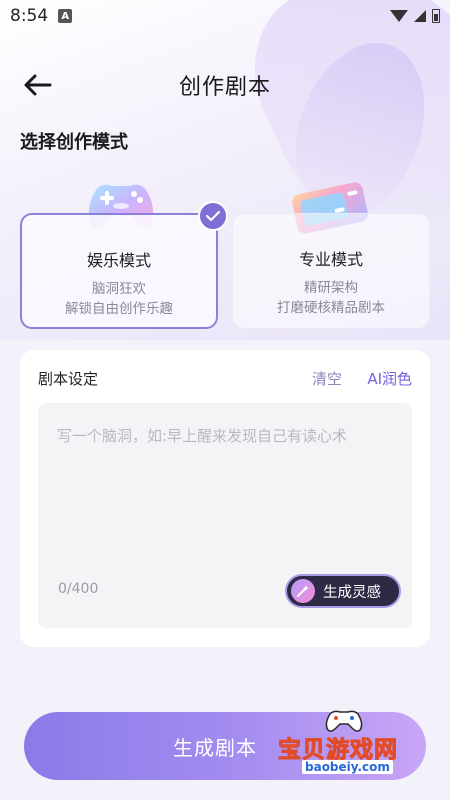  What do you see at coordinates (215, 747) in the screenshot?
I see `generate-label: 生成剧本` at bounding box center [215, 747].